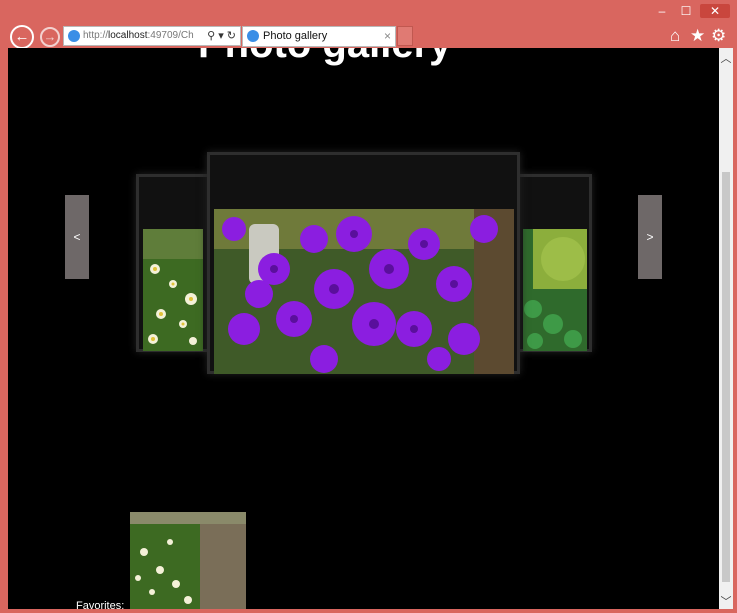 The width and height of the screenshot is (737, 613). I want to click on address-bar: http://localhost:49709/Ch ⚲ ▾ ↻, so click(152, 36).